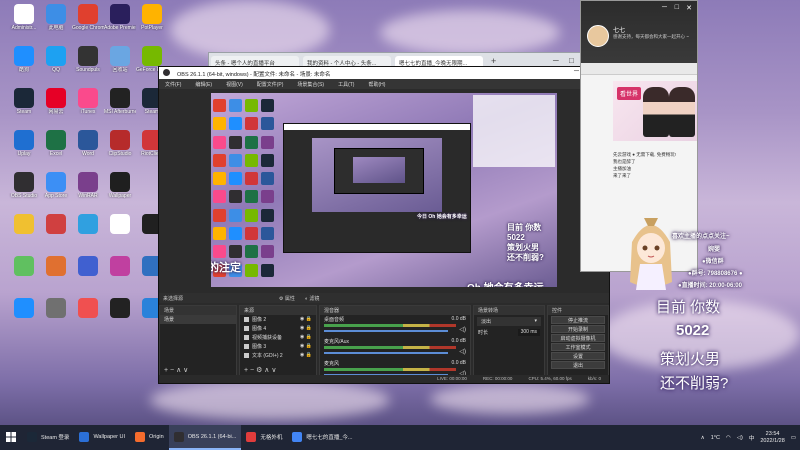 This screenshot has width=800, height=450. I want to click on avatar, so click(598, 36).